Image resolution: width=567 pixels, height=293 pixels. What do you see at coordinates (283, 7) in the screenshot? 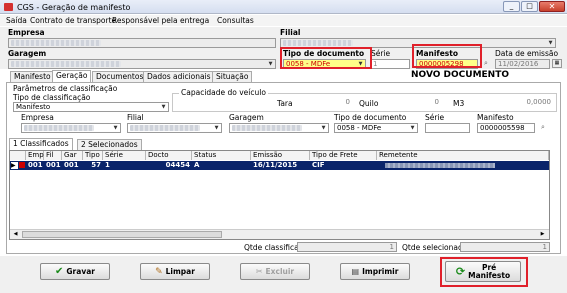
I see `title-bar: CGS - Geração de manifesto _ □ ✕` at bounding box center [283, 7].